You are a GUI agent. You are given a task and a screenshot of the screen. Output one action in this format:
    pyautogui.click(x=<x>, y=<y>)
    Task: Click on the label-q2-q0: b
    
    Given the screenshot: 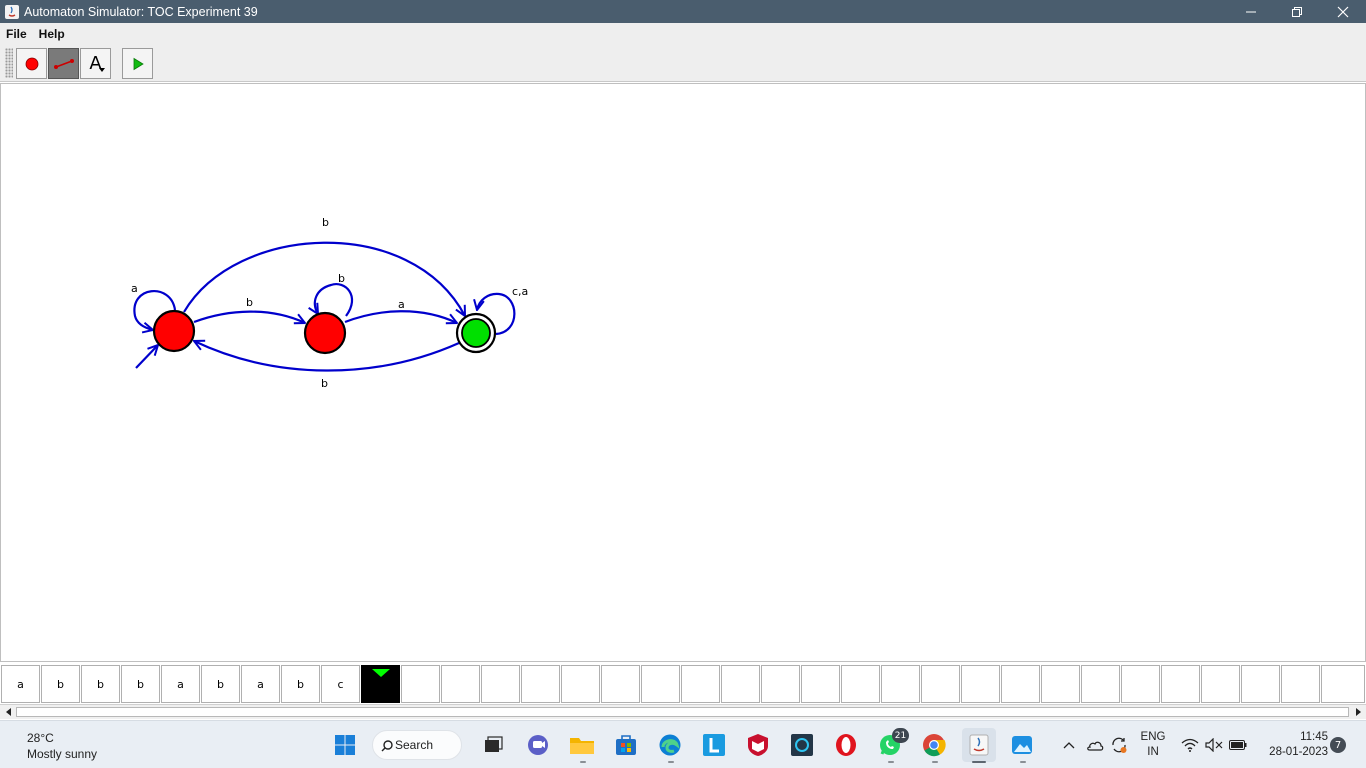 What is the action you would take?
    pyautogui.click(x=324, y=383)
    